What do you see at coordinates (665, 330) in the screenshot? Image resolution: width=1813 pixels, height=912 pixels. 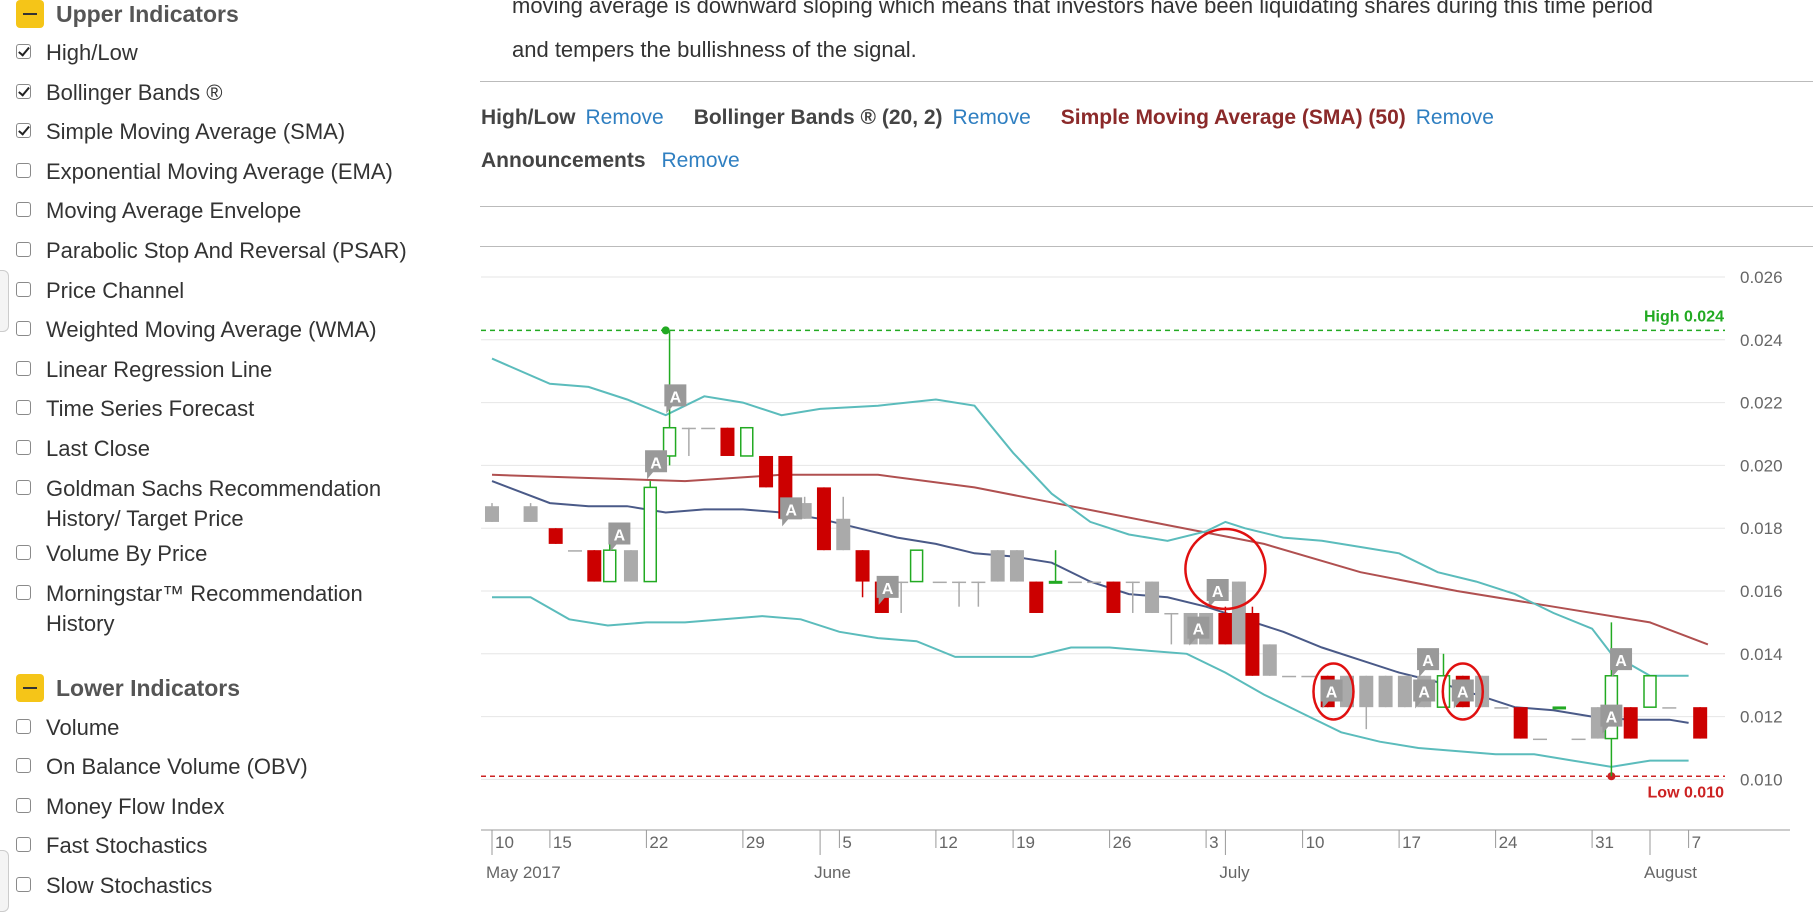 I see `high-marker` at bounding box center [665, 330].